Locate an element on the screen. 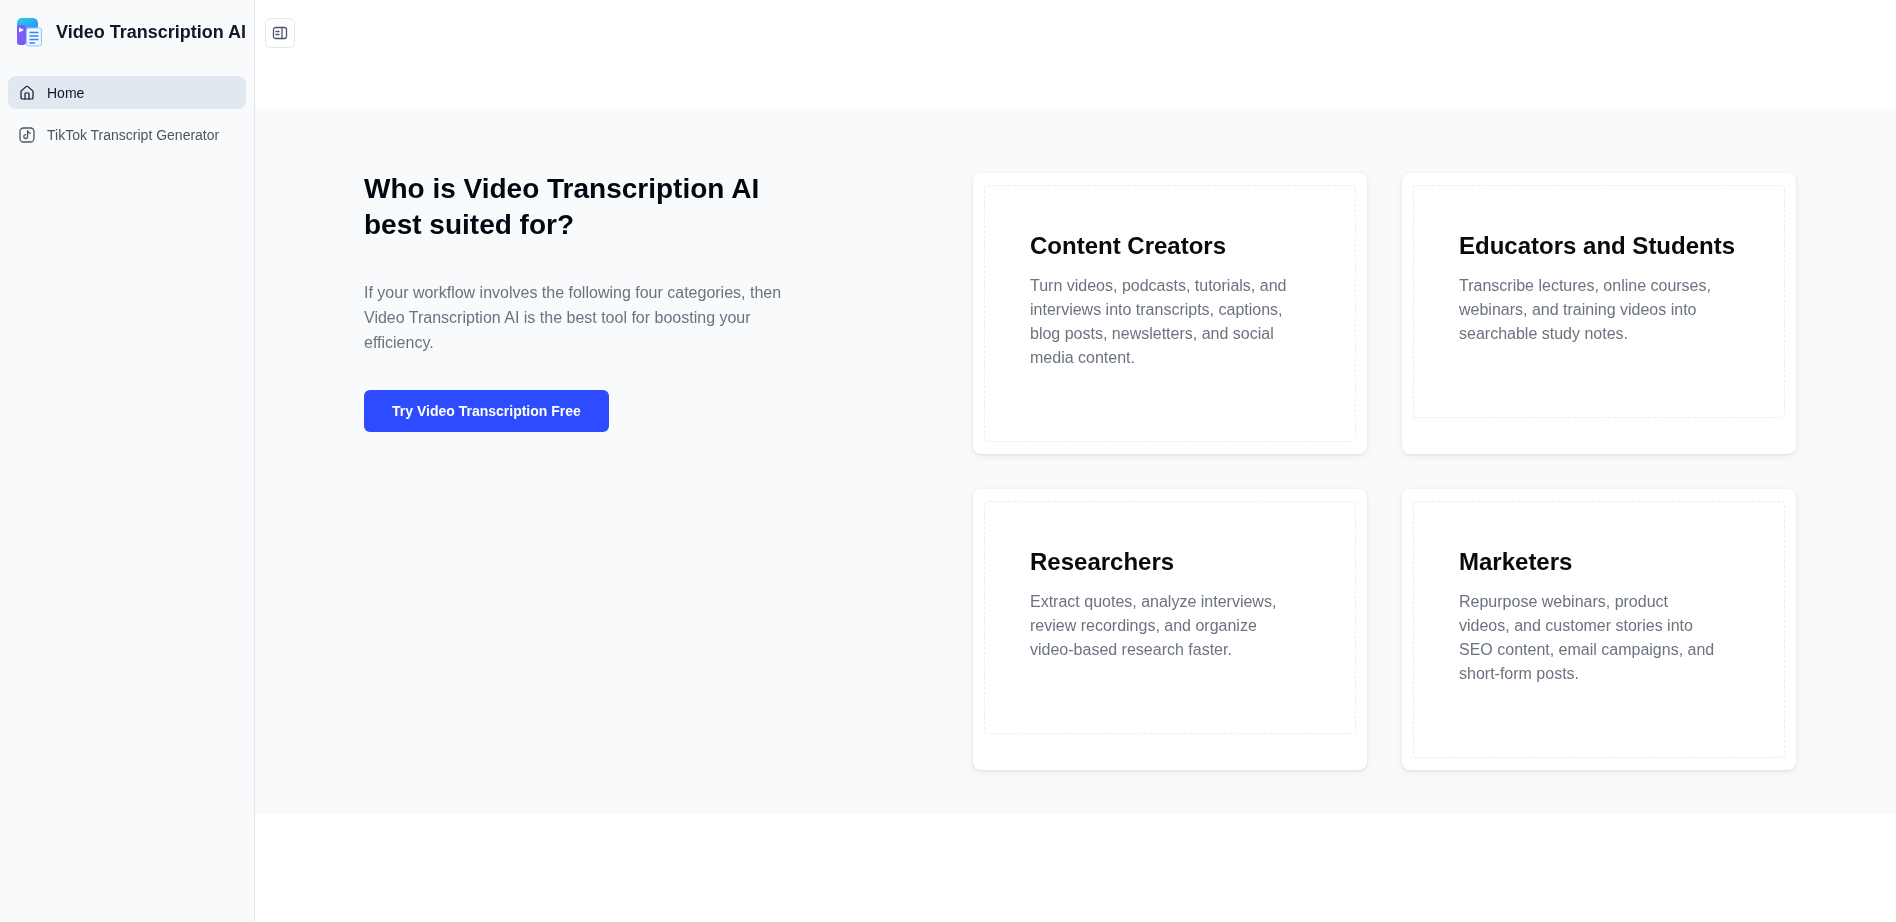 Image resolution: width=1896 pixels, height=922 pixels. card-text: Transcribe lectures, online courses, webinars, and training videos into searchable study notes. is located at coordinates (1585, 310).